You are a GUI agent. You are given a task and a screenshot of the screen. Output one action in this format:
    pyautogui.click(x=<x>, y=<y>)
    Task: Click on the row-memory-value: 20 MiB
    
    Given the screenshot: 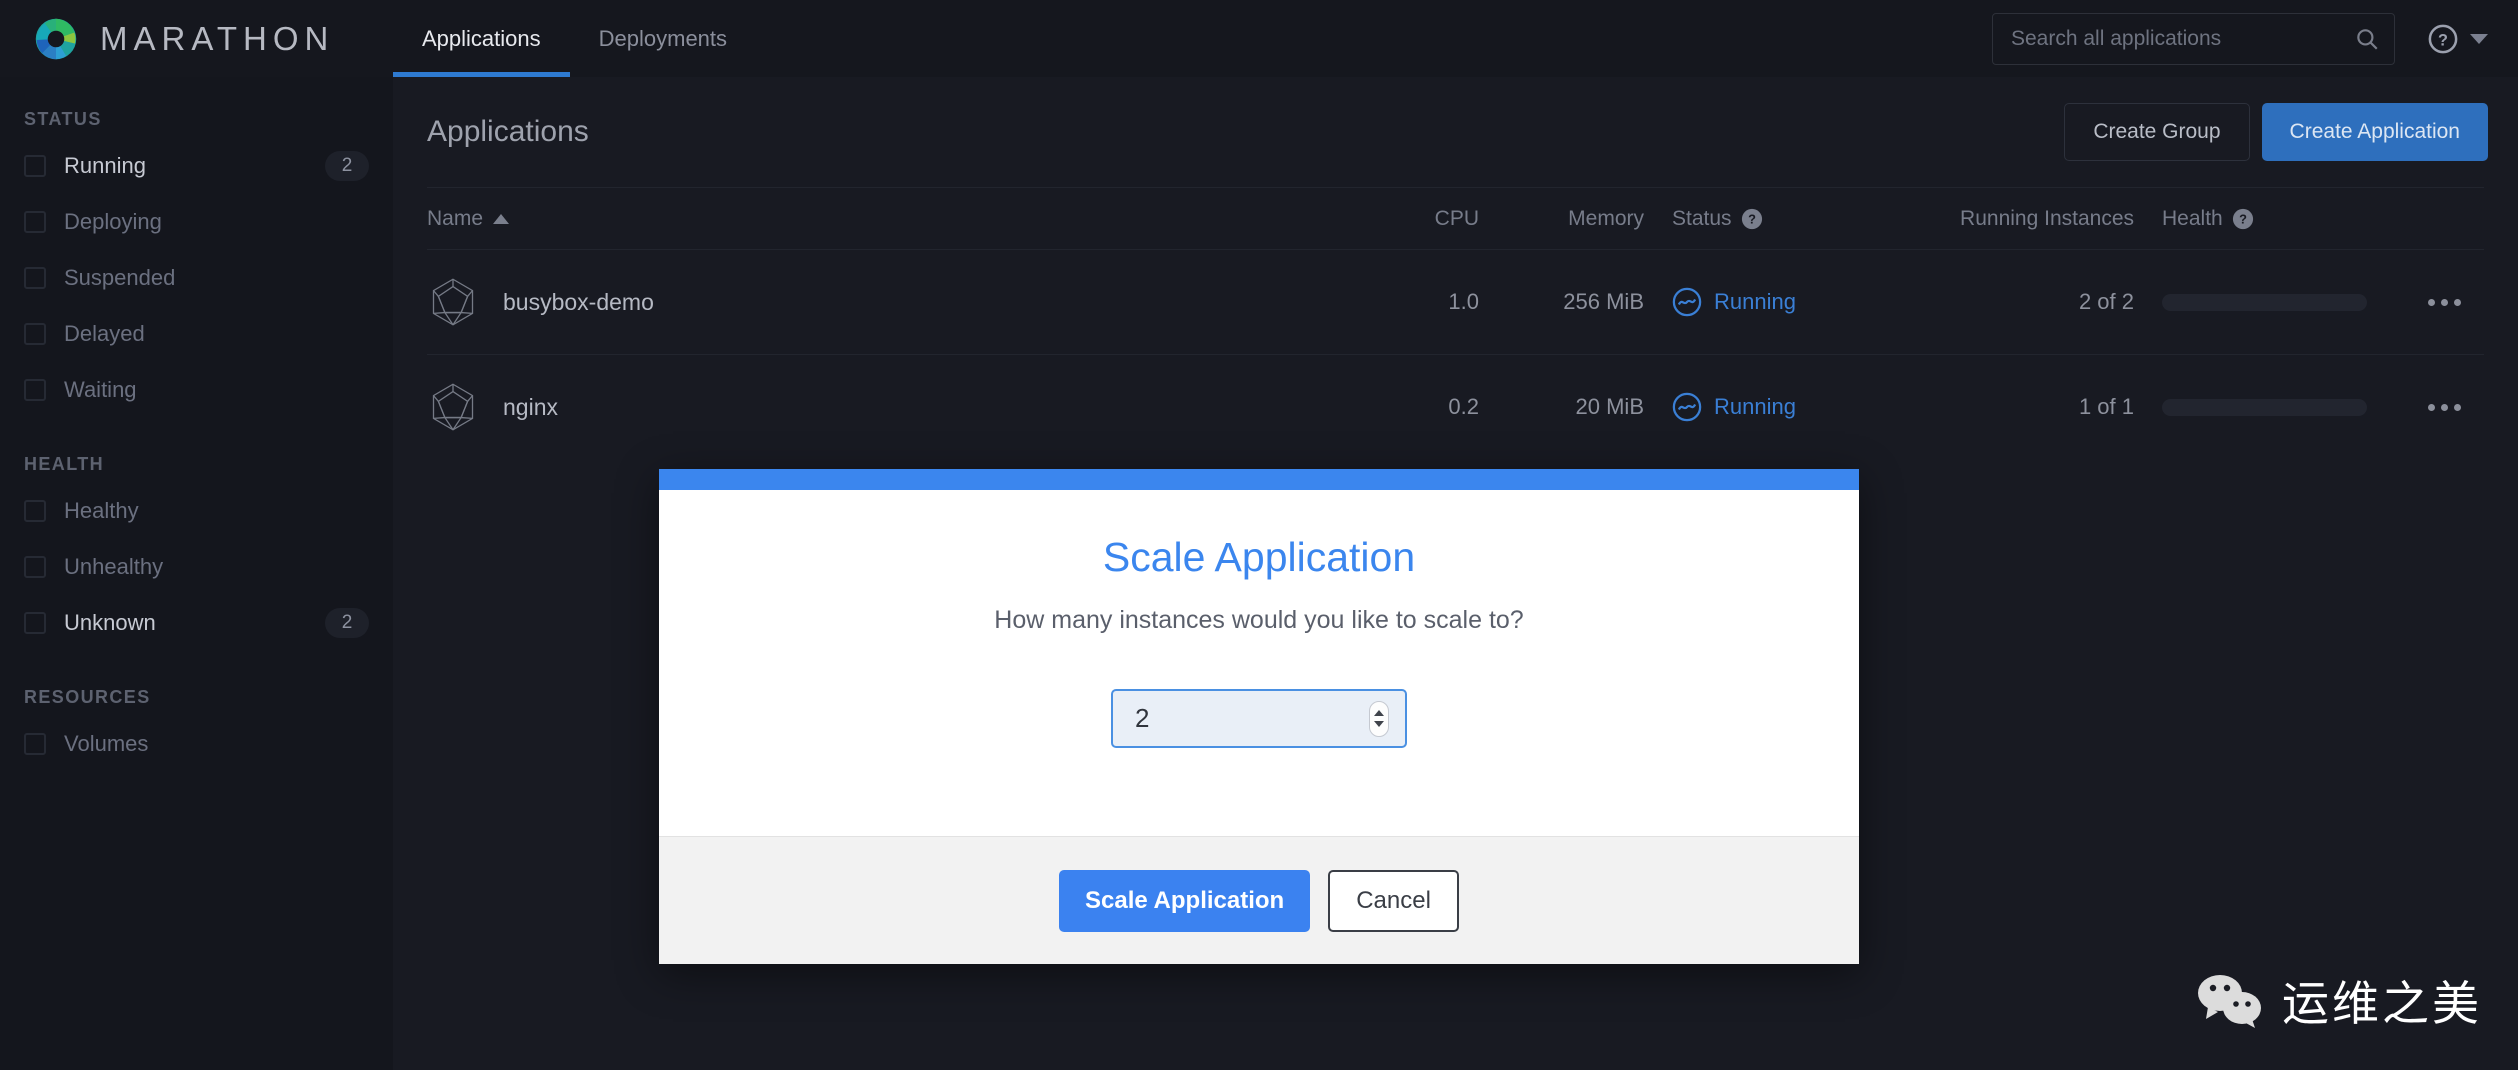 What is the action you would take?
    pyautogui.click(x=1609, y=406)
    